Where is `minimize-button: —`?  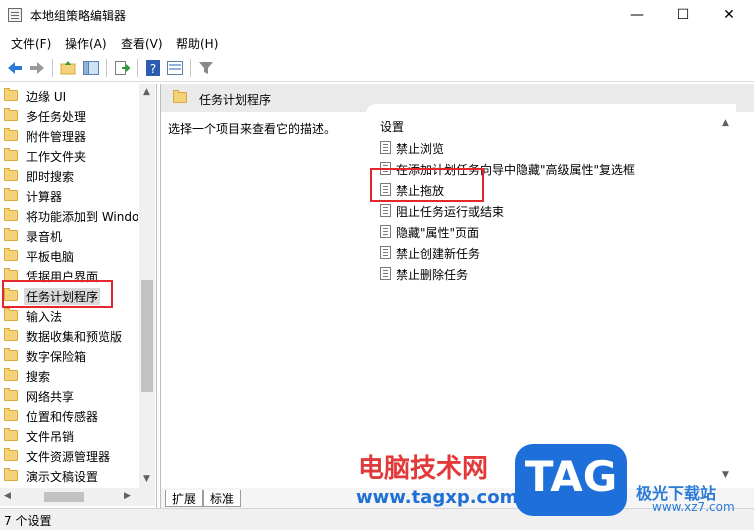
minimize-button: — is located at coordinates (637, 15).